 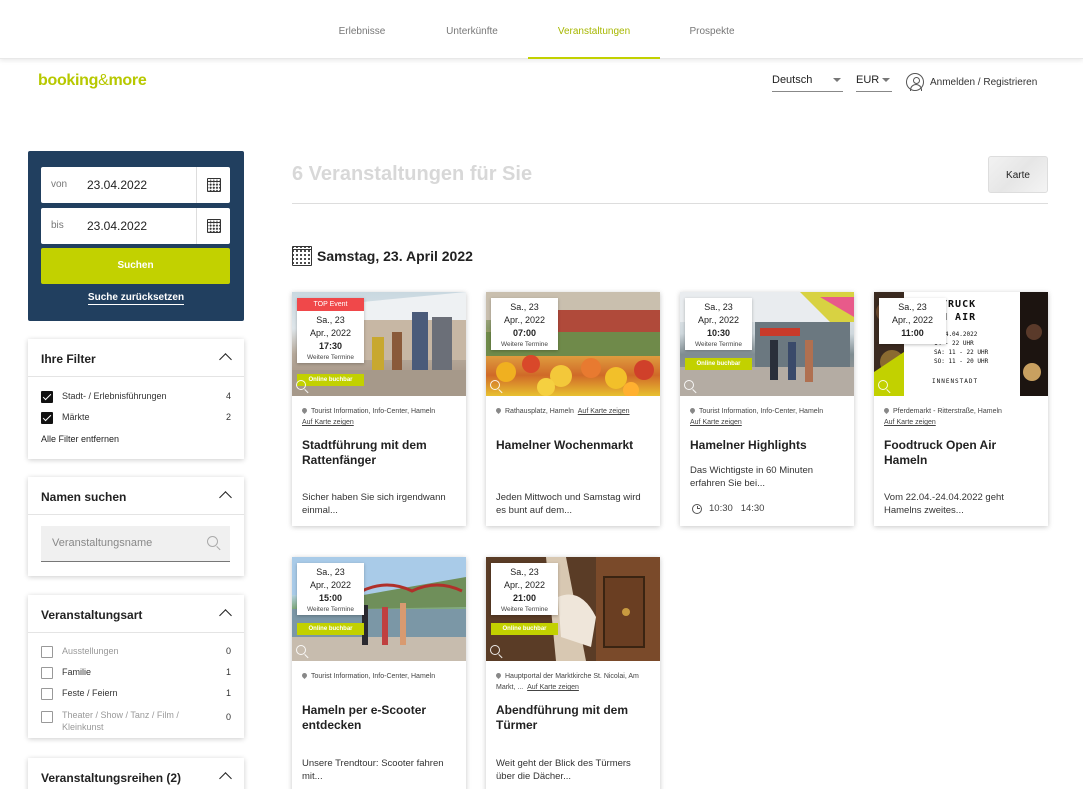 What do you see at coordinates (117, 185) in the screenshot?
I see `date-from-value: 23.04.2022` at bounding box center [117, 185].